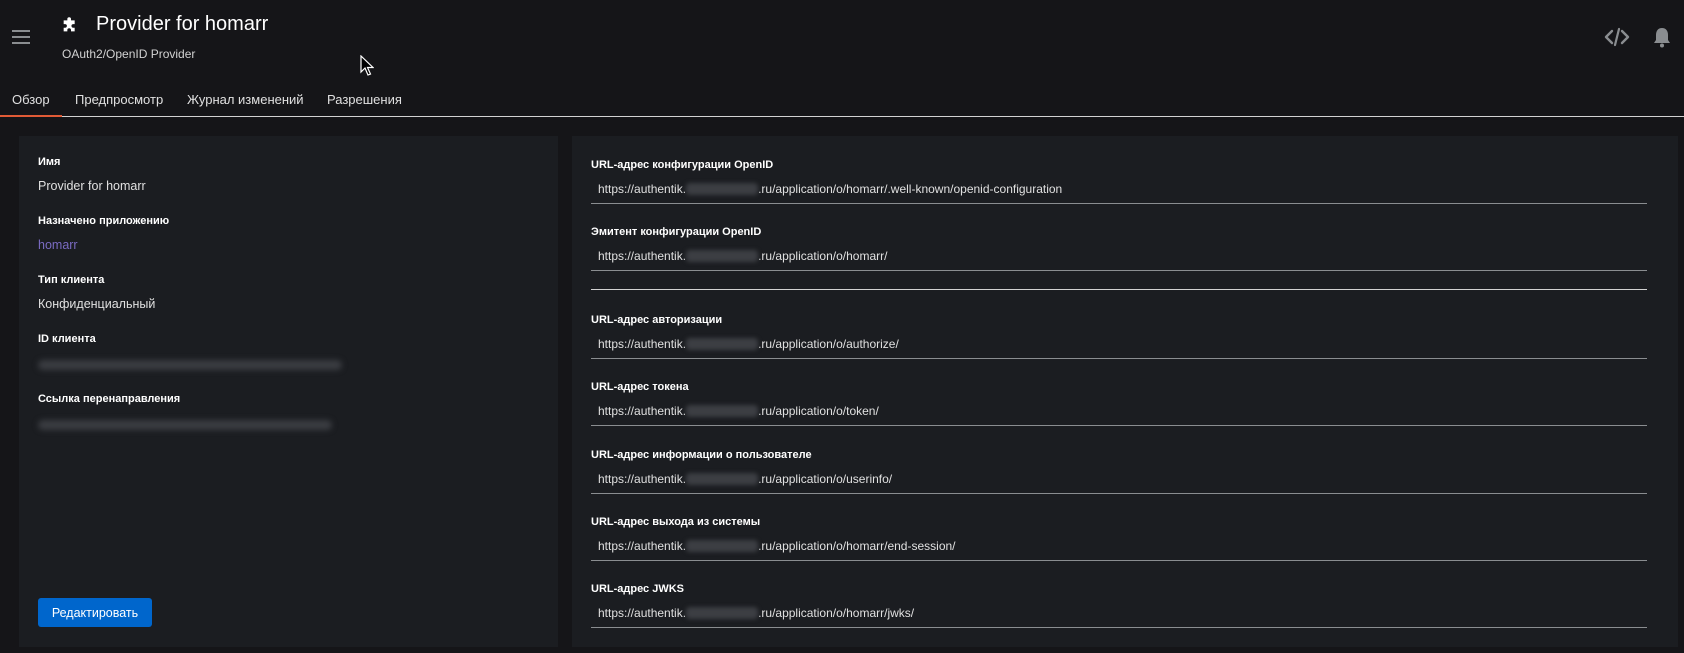 Image resolution: width=1684 pixels, height=653 pixels. What do you see at coordinates (129, 54) in the screenshot?
I see `page-subtitle: OAuth2/OpenID Provider` at bounding box center [129, 54].